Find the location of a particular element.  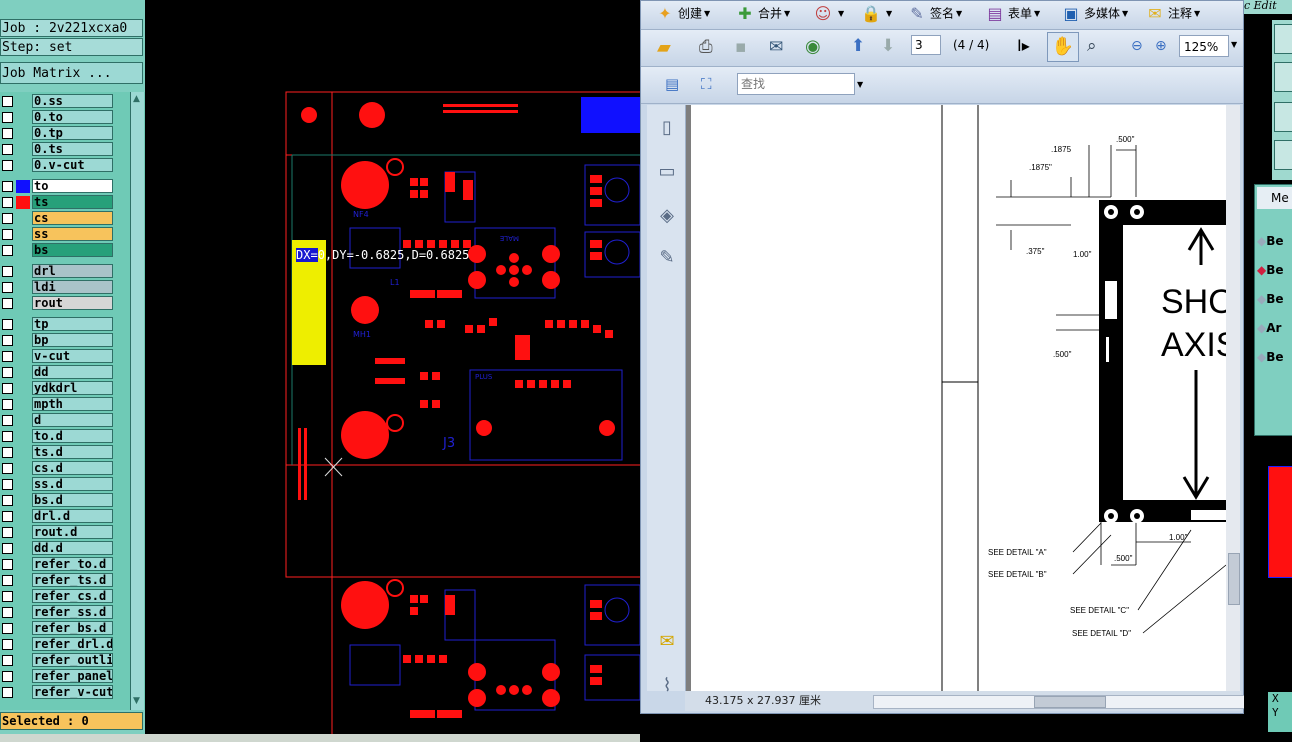

layer-name: bp is located at coordinates (72, 340).